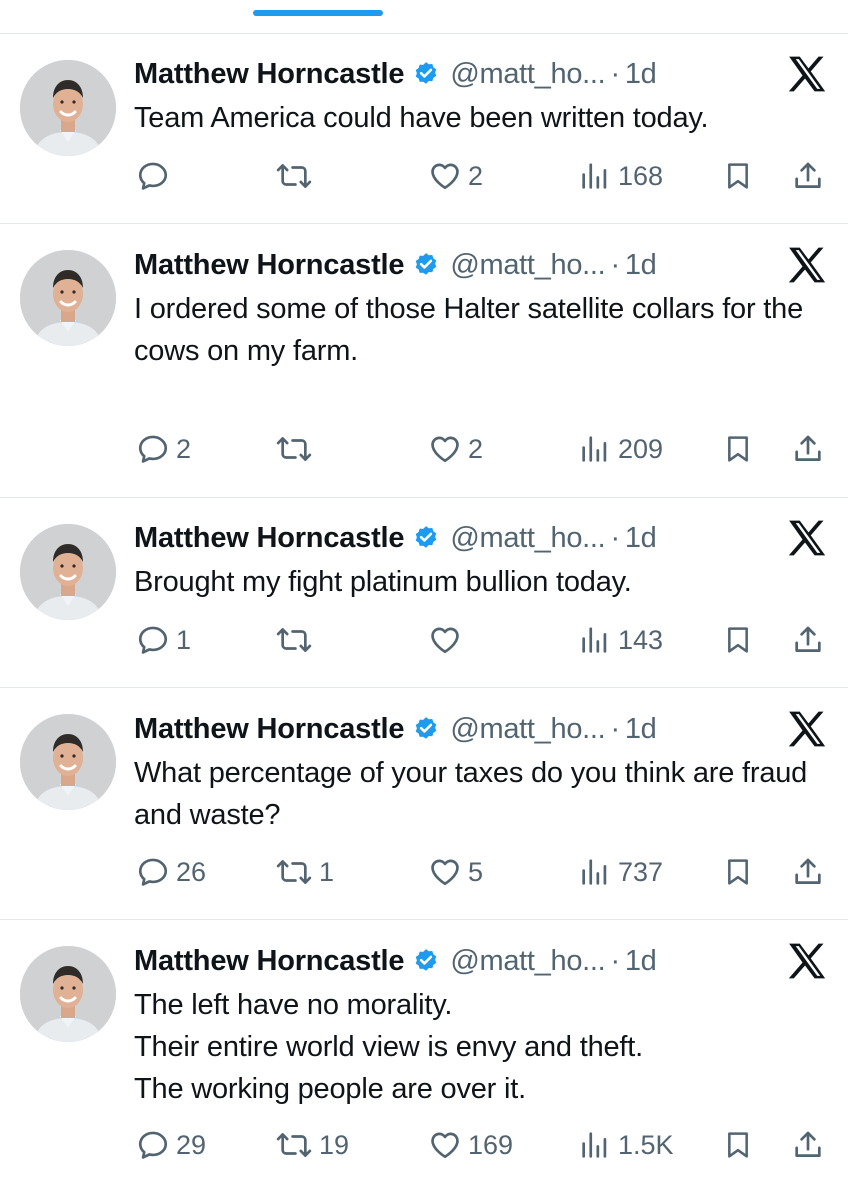  What do you see at coordinates (646, 1144) in the screenshot?
I see `views-count: 1.5K` at bounding box center [646, 1144].